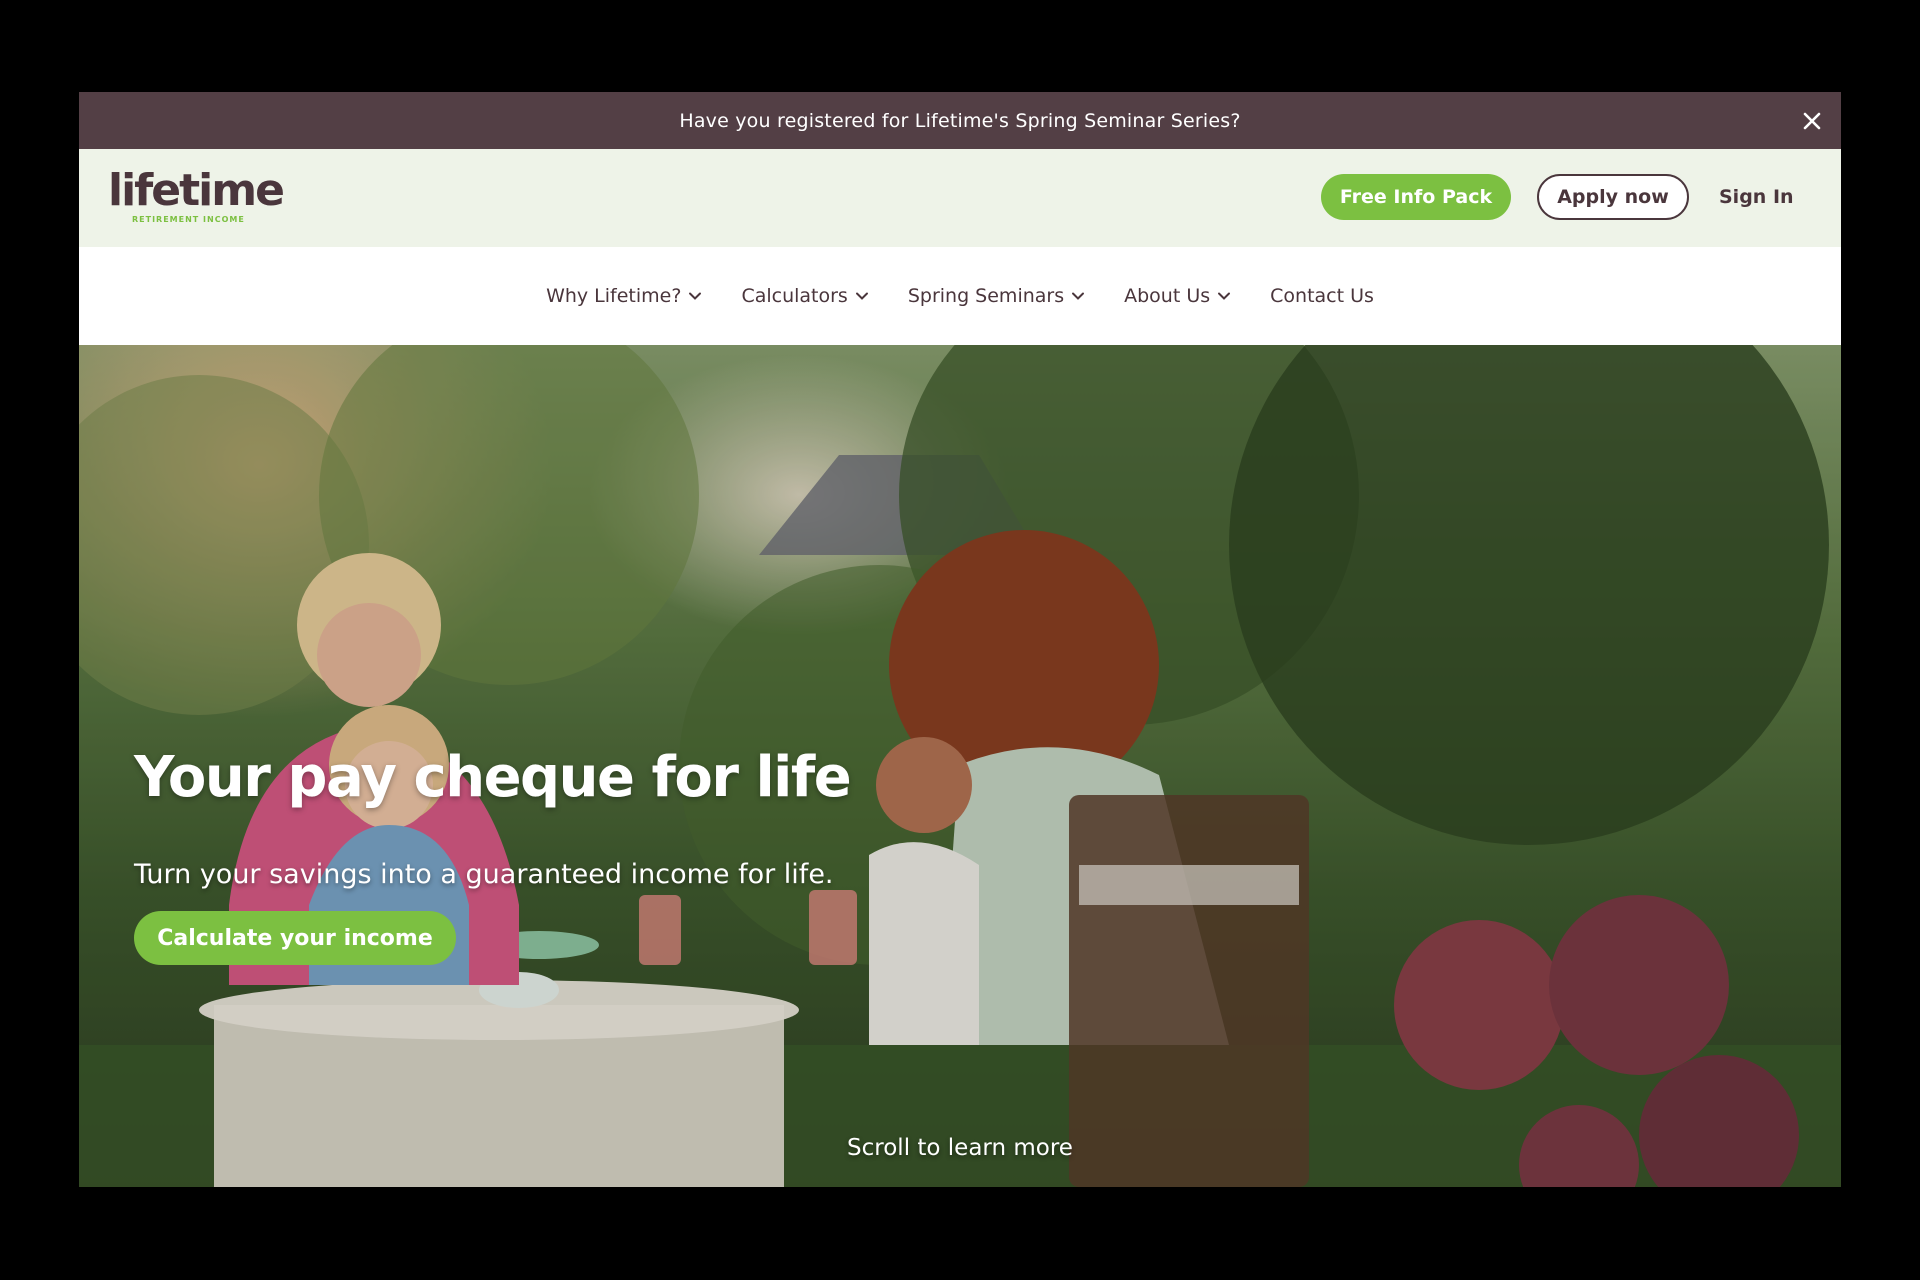 Image resolution: width=1920 pixels, height=1280 pixels. What do you see at coordinates (188, 219) in the screenshot?
I see `logo-subtext: RETIREMENT INCOME` at bounding box center [188, 219].